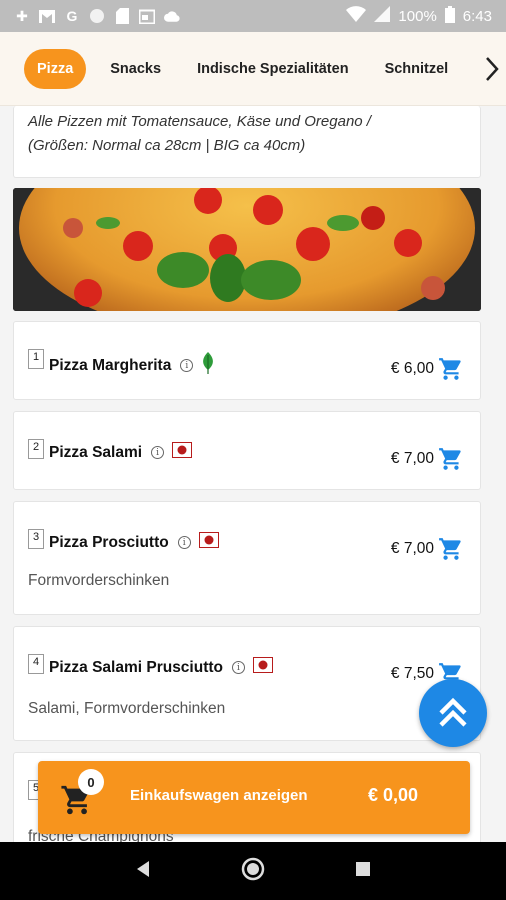  What do you see at coordinates (91, 782) in the screenshot?
I see `cart-count-badge: 0` at bounding box center [91, 782].